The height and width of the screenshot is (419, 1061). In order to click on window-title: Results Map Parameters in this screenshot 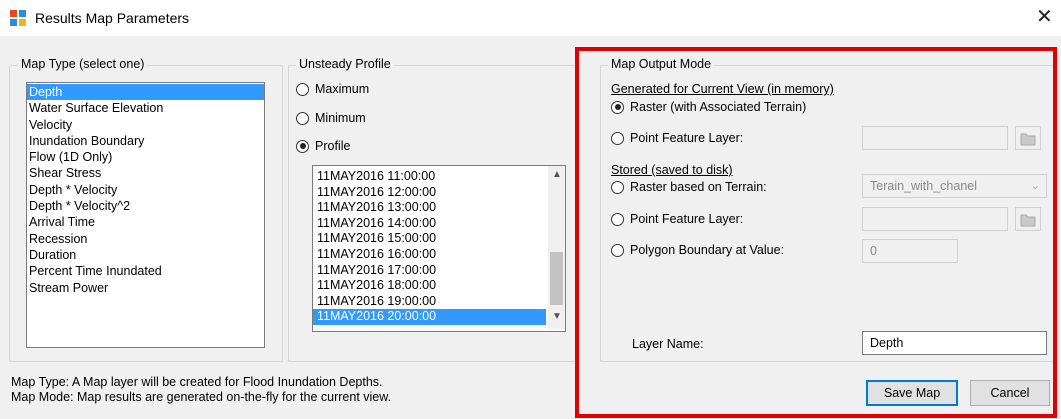, I will do `click(112, 18)`.